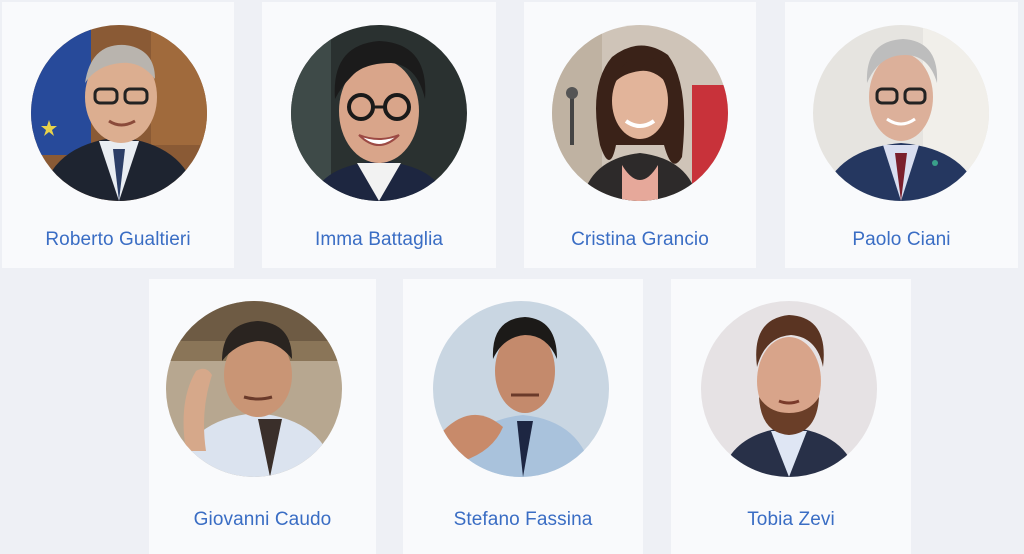 This screenshot has height=554, width=1024. I want to click on candidate-name: Tobia Zevi, so click(791, 520).